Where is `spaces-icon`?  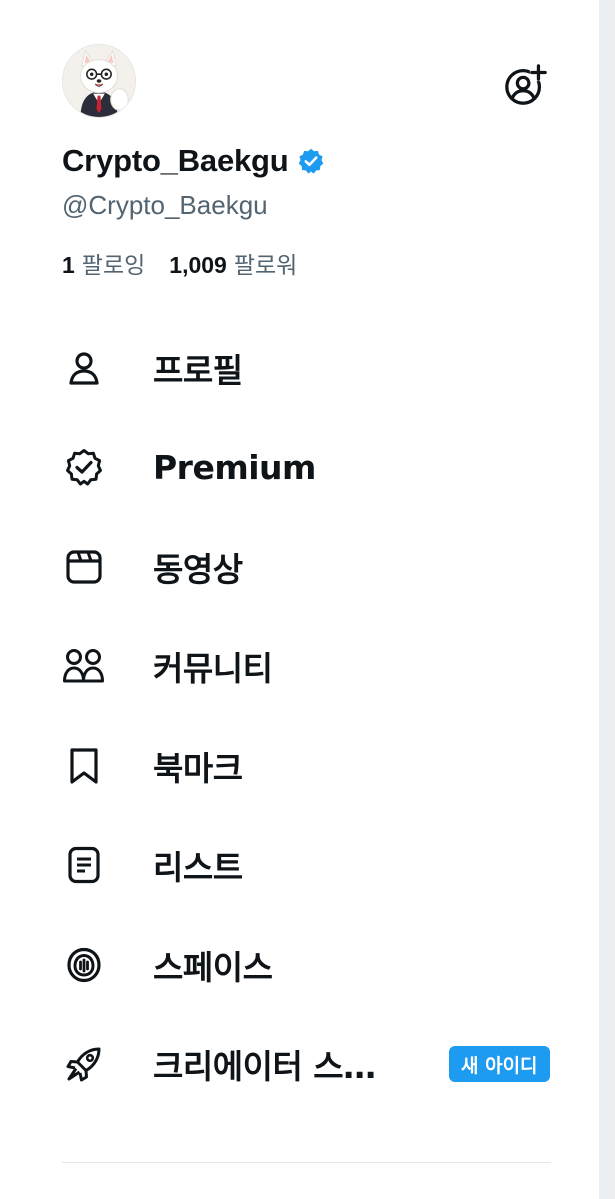
spaces-icon is located at coordinates (84, 965).